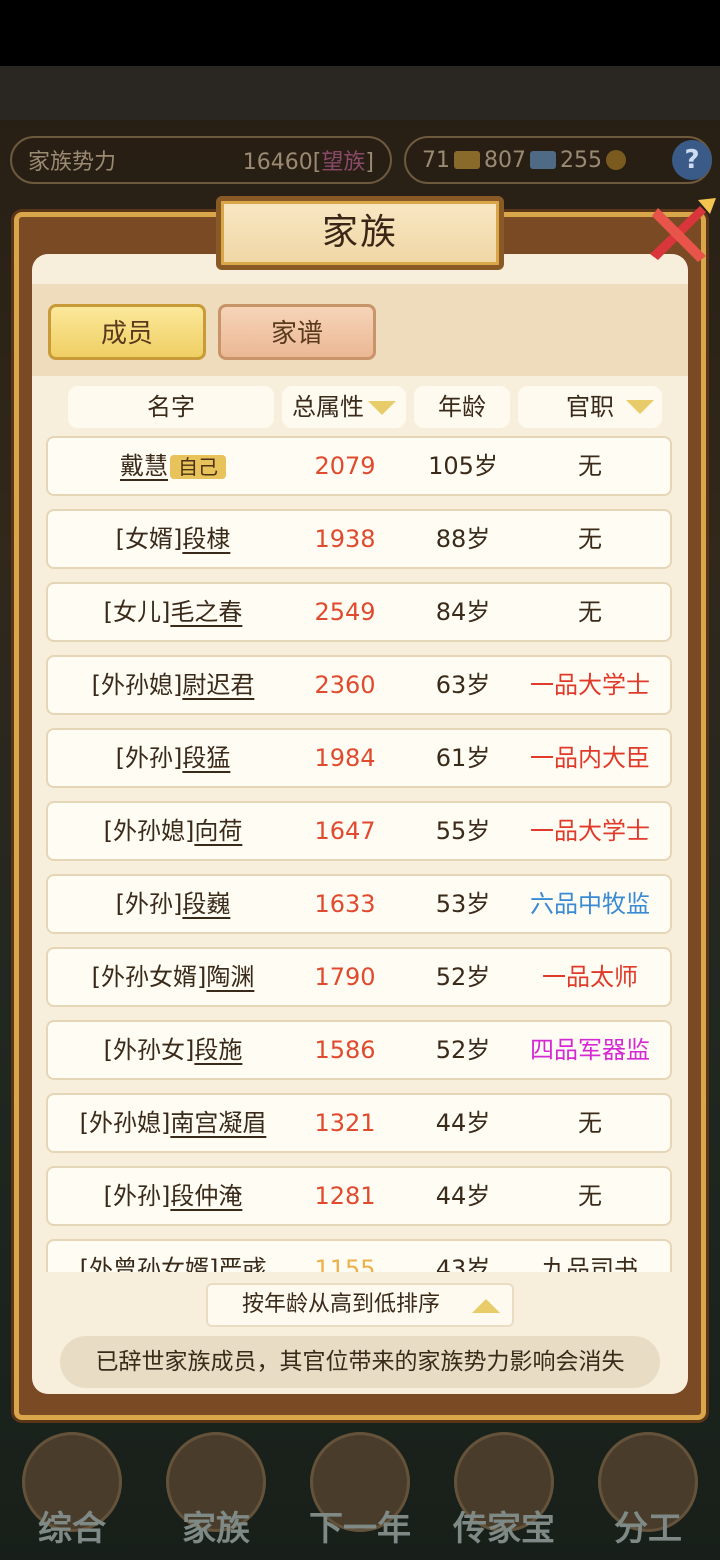 The width and height of the screenshot is (720, 1560). I want to click on clan-power-label: 家族势力, so click(72, 162).